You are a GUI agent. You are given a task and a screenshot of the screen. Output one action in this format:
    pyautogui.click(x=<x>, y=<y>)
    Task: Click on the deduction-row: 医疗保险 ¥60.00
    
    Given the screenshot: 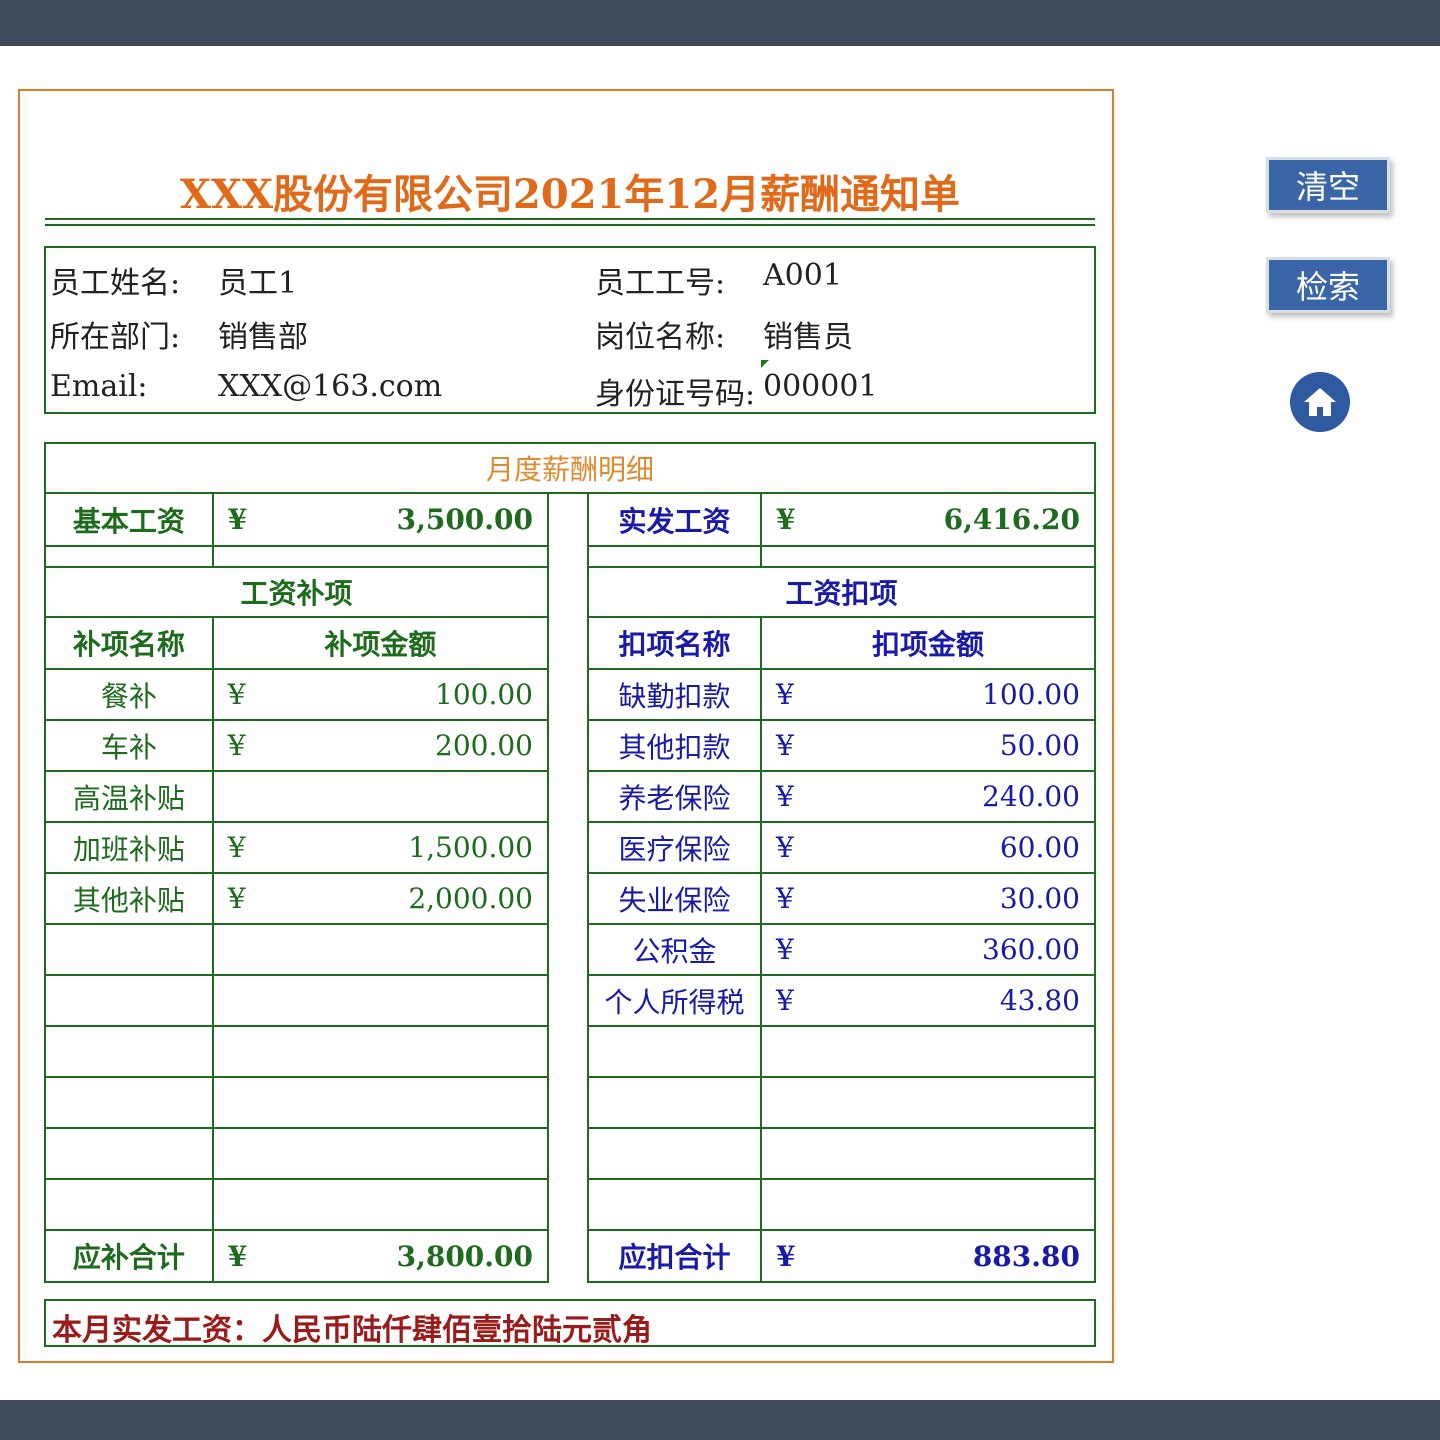 What is the action you would take?
    pyautogui.click(x=842, y=847)
    